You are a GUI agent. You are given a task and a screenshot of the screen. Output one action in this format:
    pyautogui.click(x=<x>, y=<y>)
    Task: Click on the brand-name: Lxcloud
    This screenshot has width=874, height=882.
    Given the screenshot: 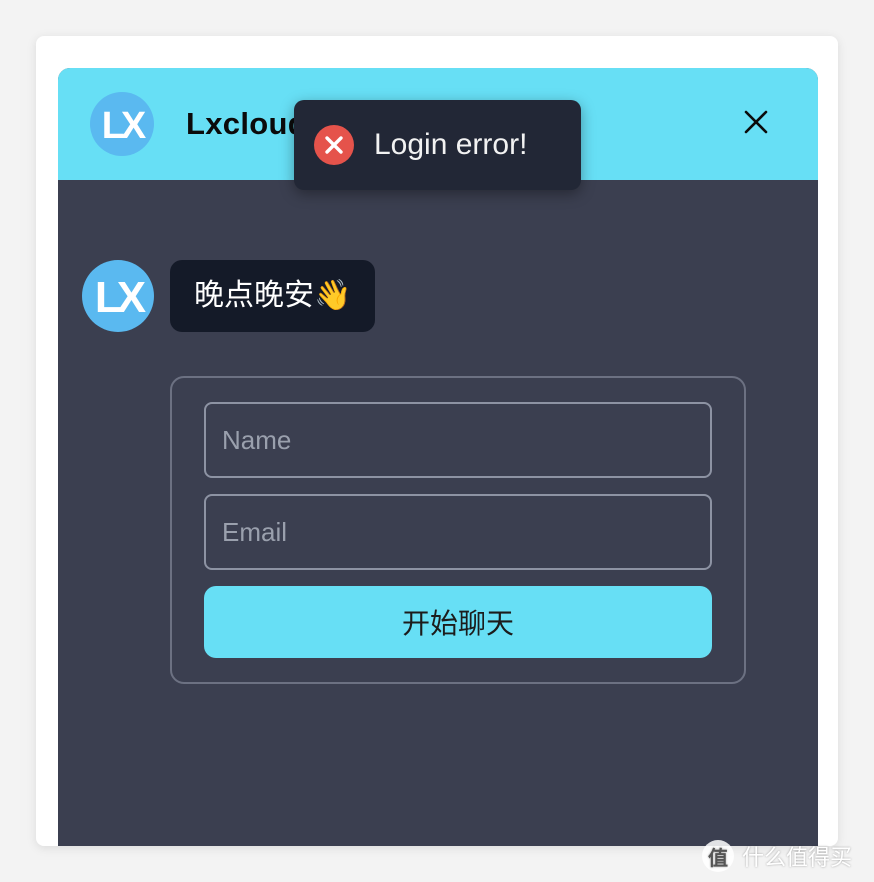 What is the action you would take?
    pyautogui.click(x=246, y=123)
    